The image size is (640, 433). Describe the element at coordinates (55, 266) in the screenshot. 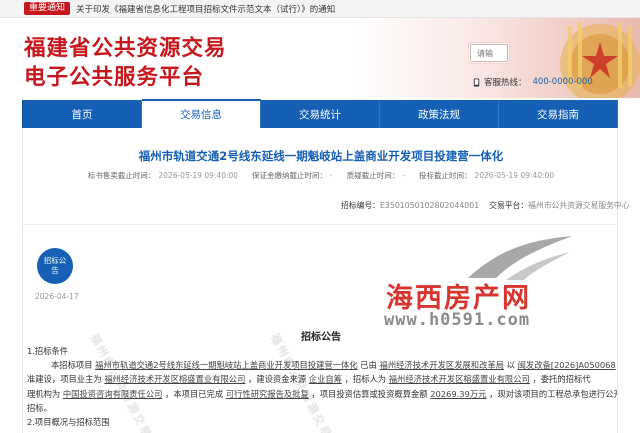

I see `announcement-badge: 招标公告` at that location.